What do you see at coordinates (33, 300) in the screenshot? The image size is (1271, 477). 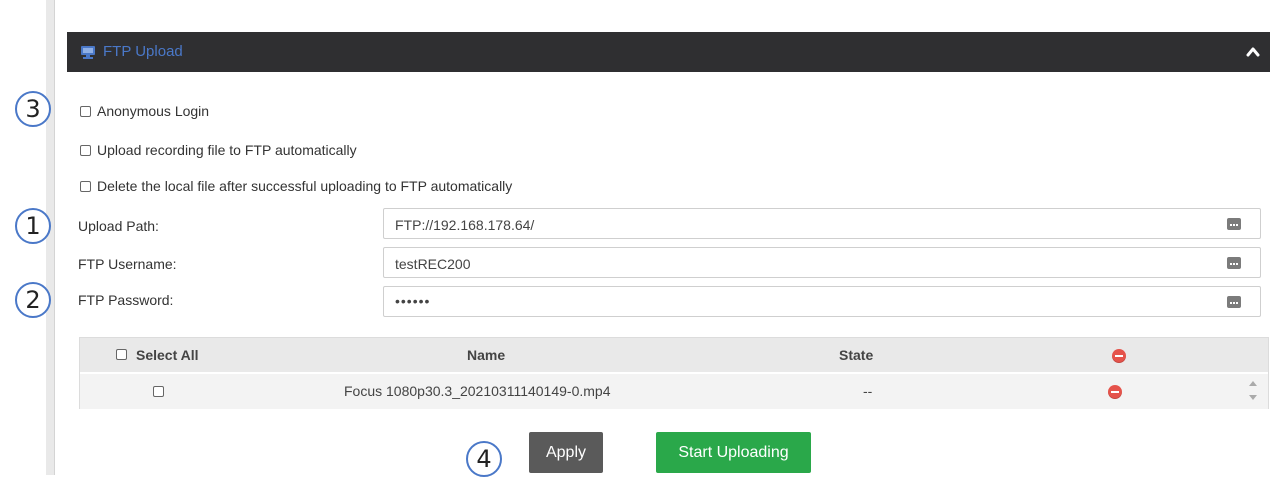 I see `callout-badge-2: 2` at bounding box center [33, 300].